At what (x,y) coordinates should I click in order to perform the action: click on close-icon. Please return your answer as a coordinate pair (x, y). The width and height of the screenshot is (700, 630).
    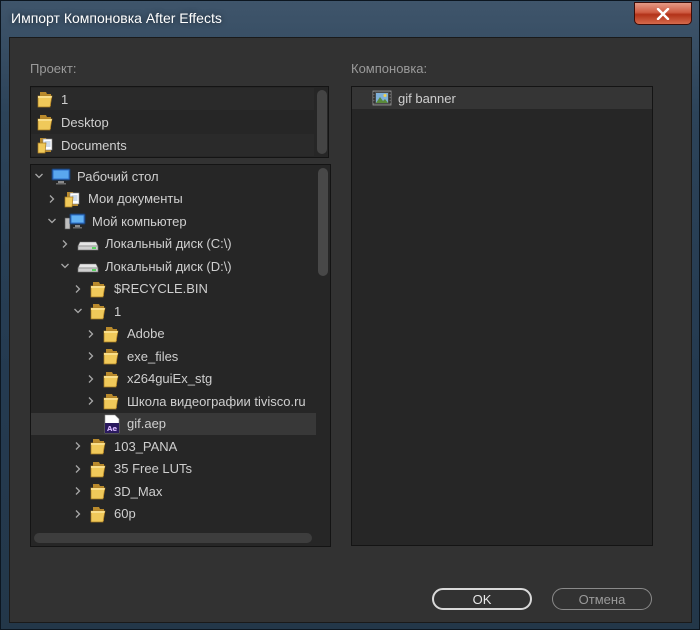
    Looking at the image, I should click on (663, 13).